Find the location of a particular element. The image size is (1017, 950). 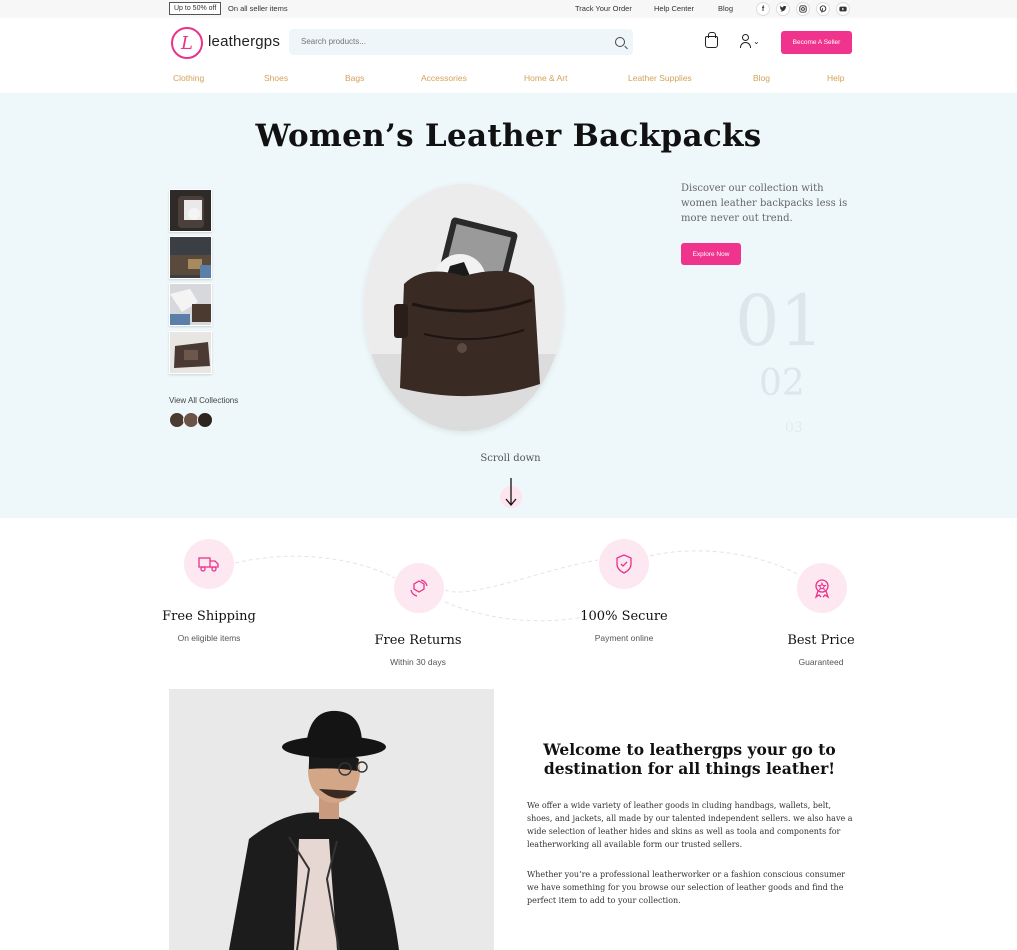

feature-title-price: Best Price is located at coordinates (821, 640).